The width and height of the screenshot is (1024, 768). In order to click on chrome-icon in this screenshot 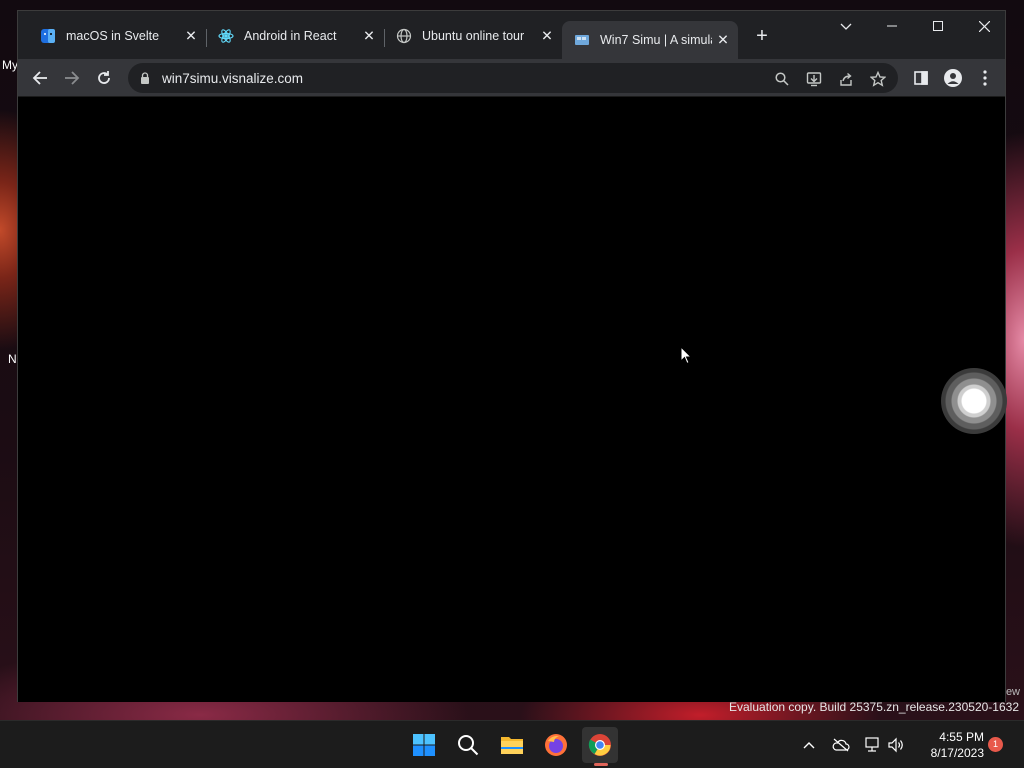, I will do `click(600, 745)`.